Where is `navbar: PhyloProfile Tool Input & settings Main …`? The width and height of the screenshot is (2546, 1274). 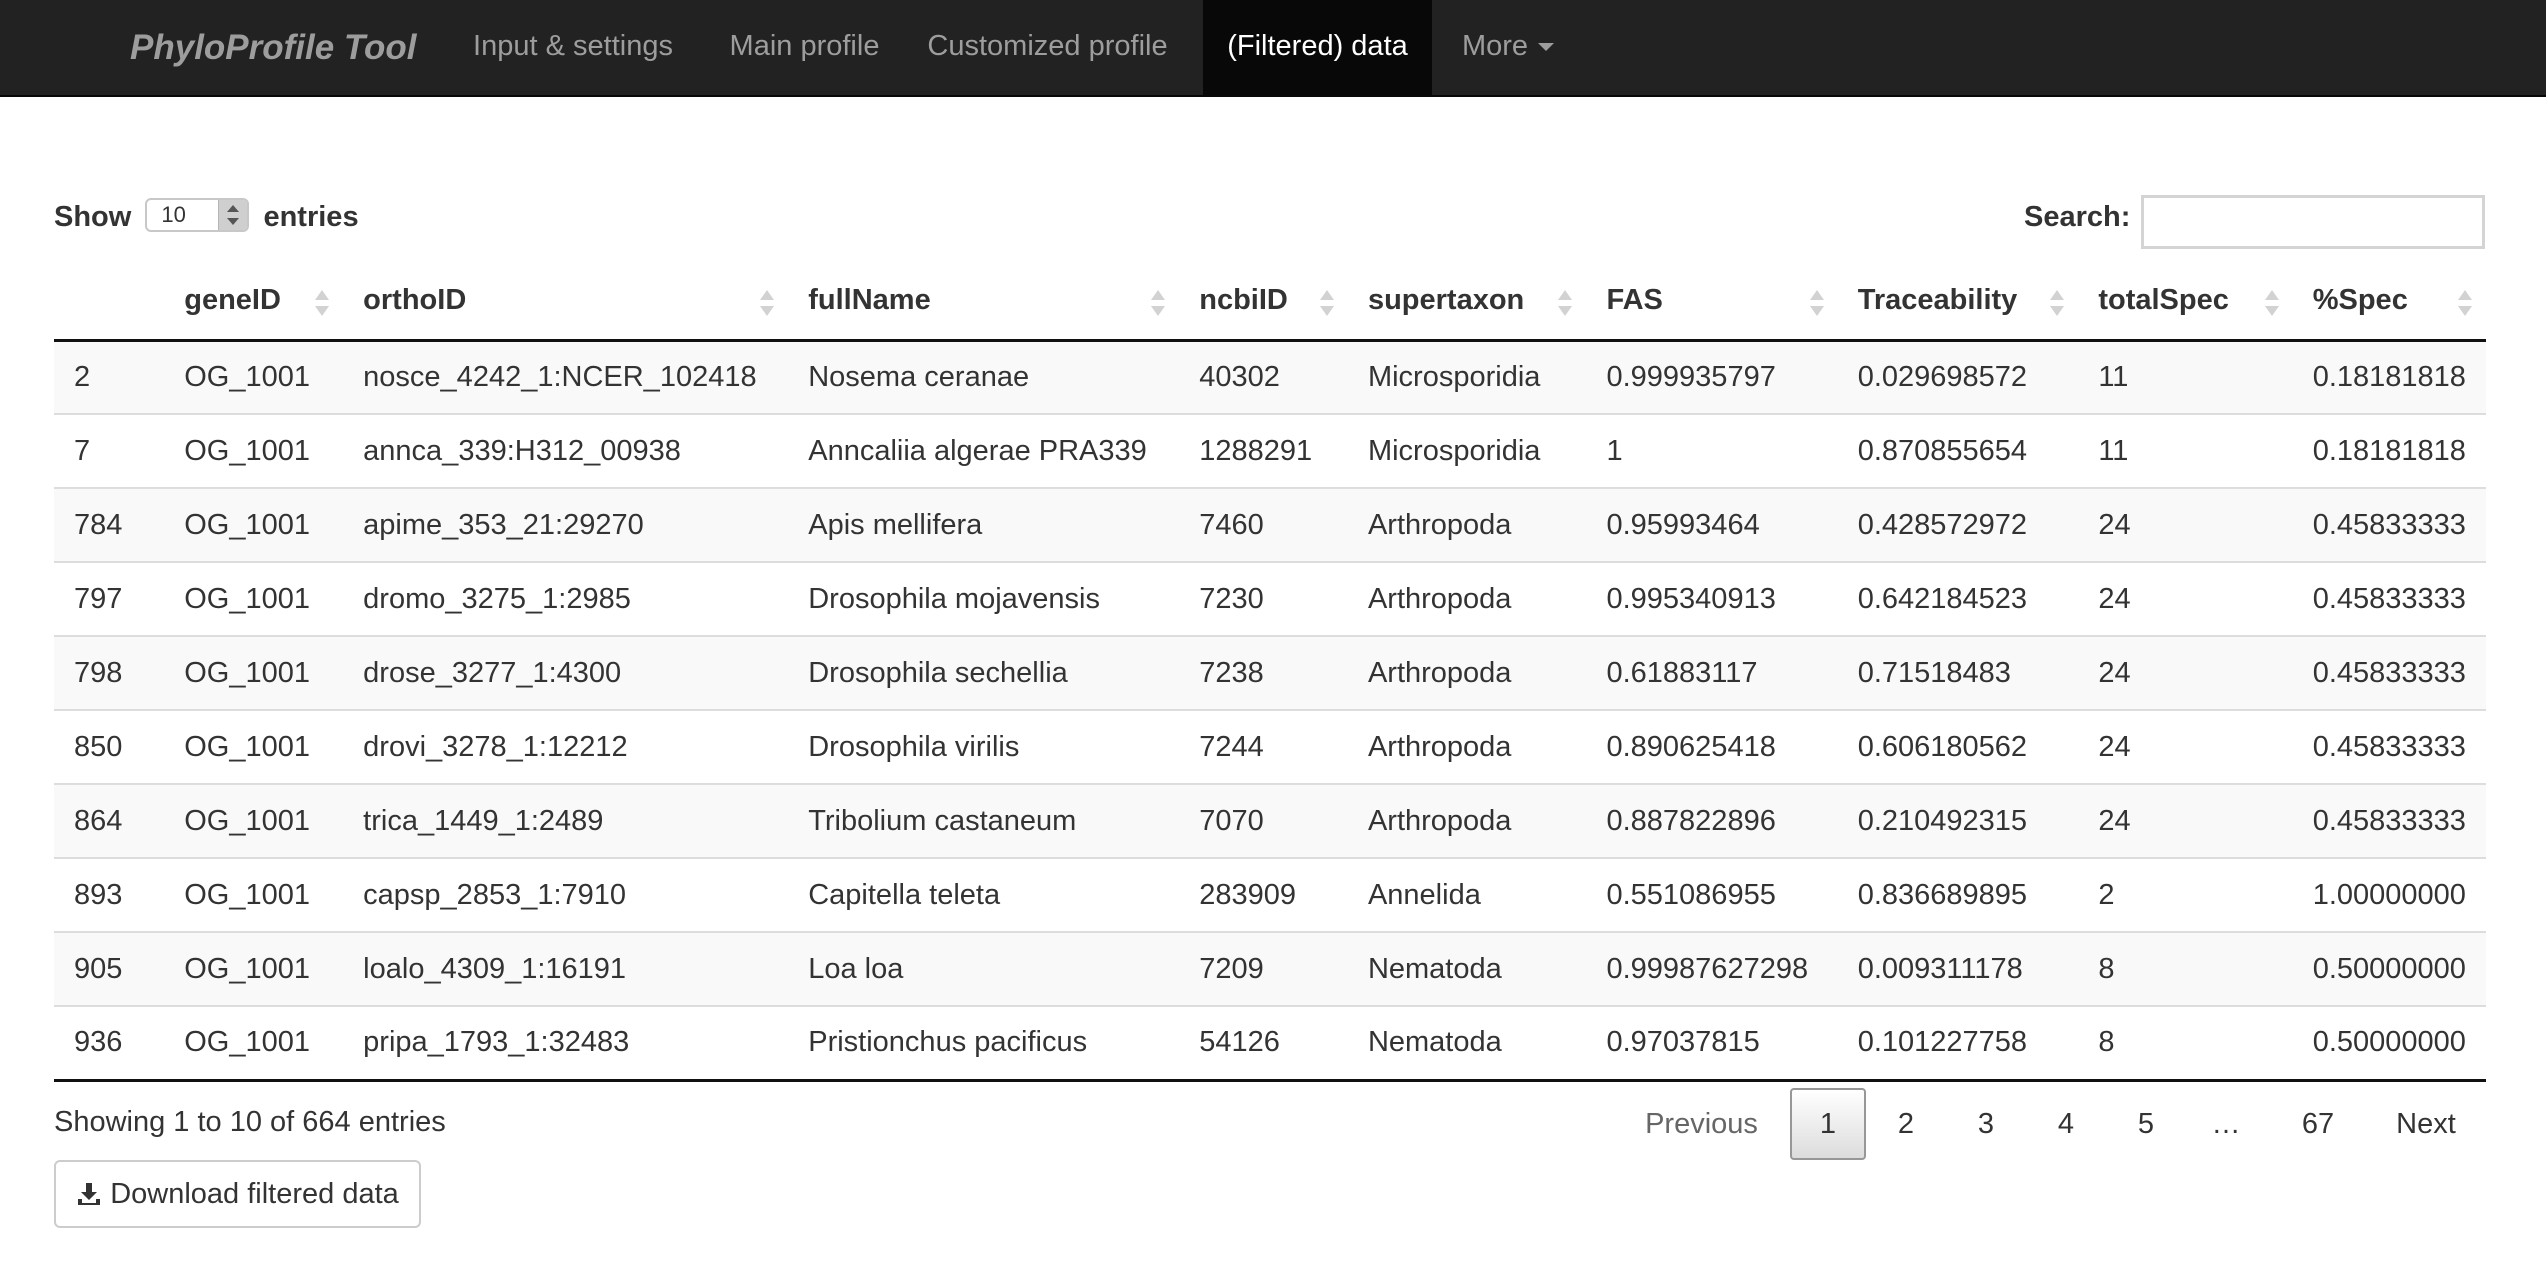 navbar: PhyloProfile Tool Input & settings Main … is located at coordinates (1273, 48).